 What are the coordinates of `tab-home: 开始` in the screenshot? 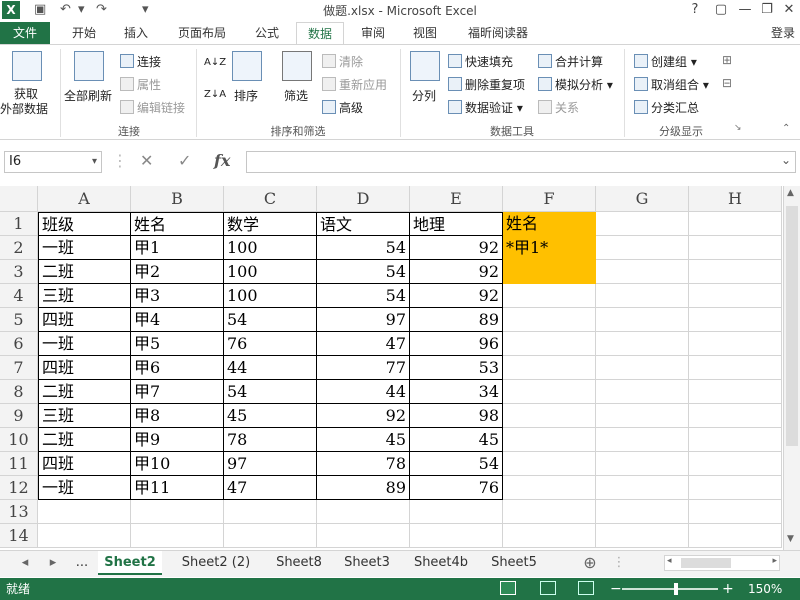 It's located at (84, 33).